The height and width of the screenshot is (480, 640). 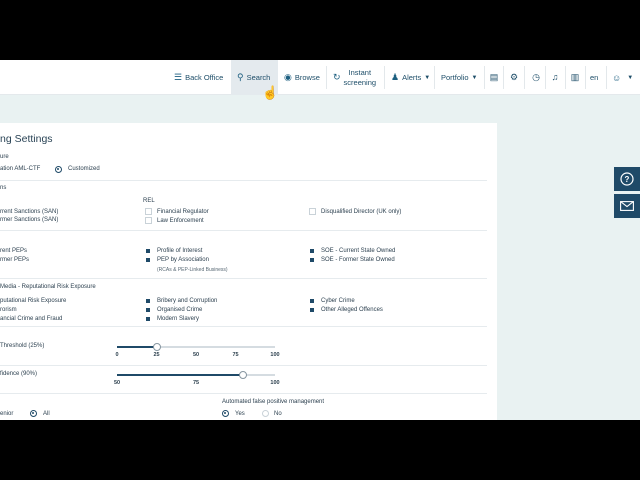 I want to click on user-menu: ☺ ▼, so click(x=622, y=77).